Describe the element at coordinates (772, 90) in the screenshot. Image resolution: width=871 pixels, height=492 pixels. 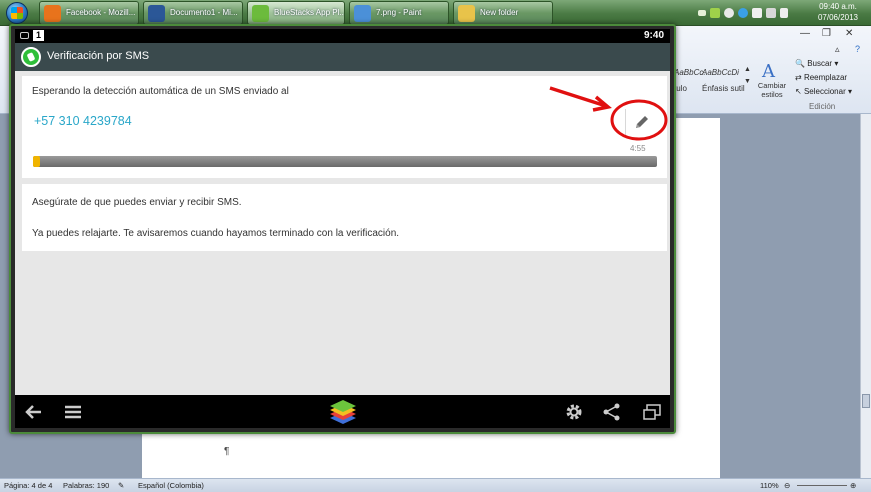
I see `cambiar-estilos-label: Cambiar estilos` at that location.